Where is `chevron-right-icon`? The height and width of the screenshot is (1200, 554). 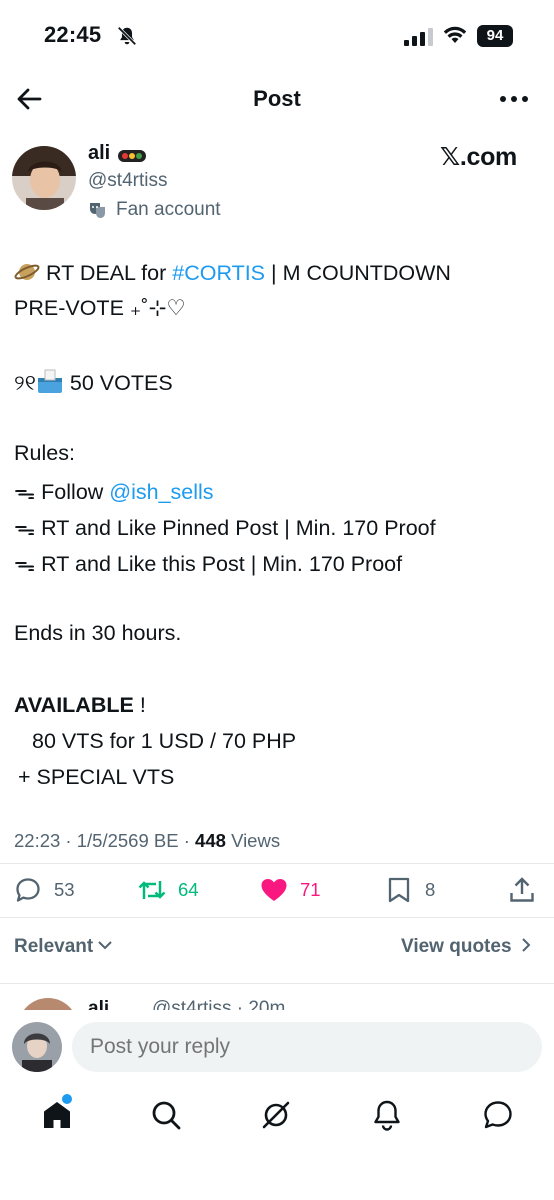 chevron-right-icon is located at coordinates (526, 945).